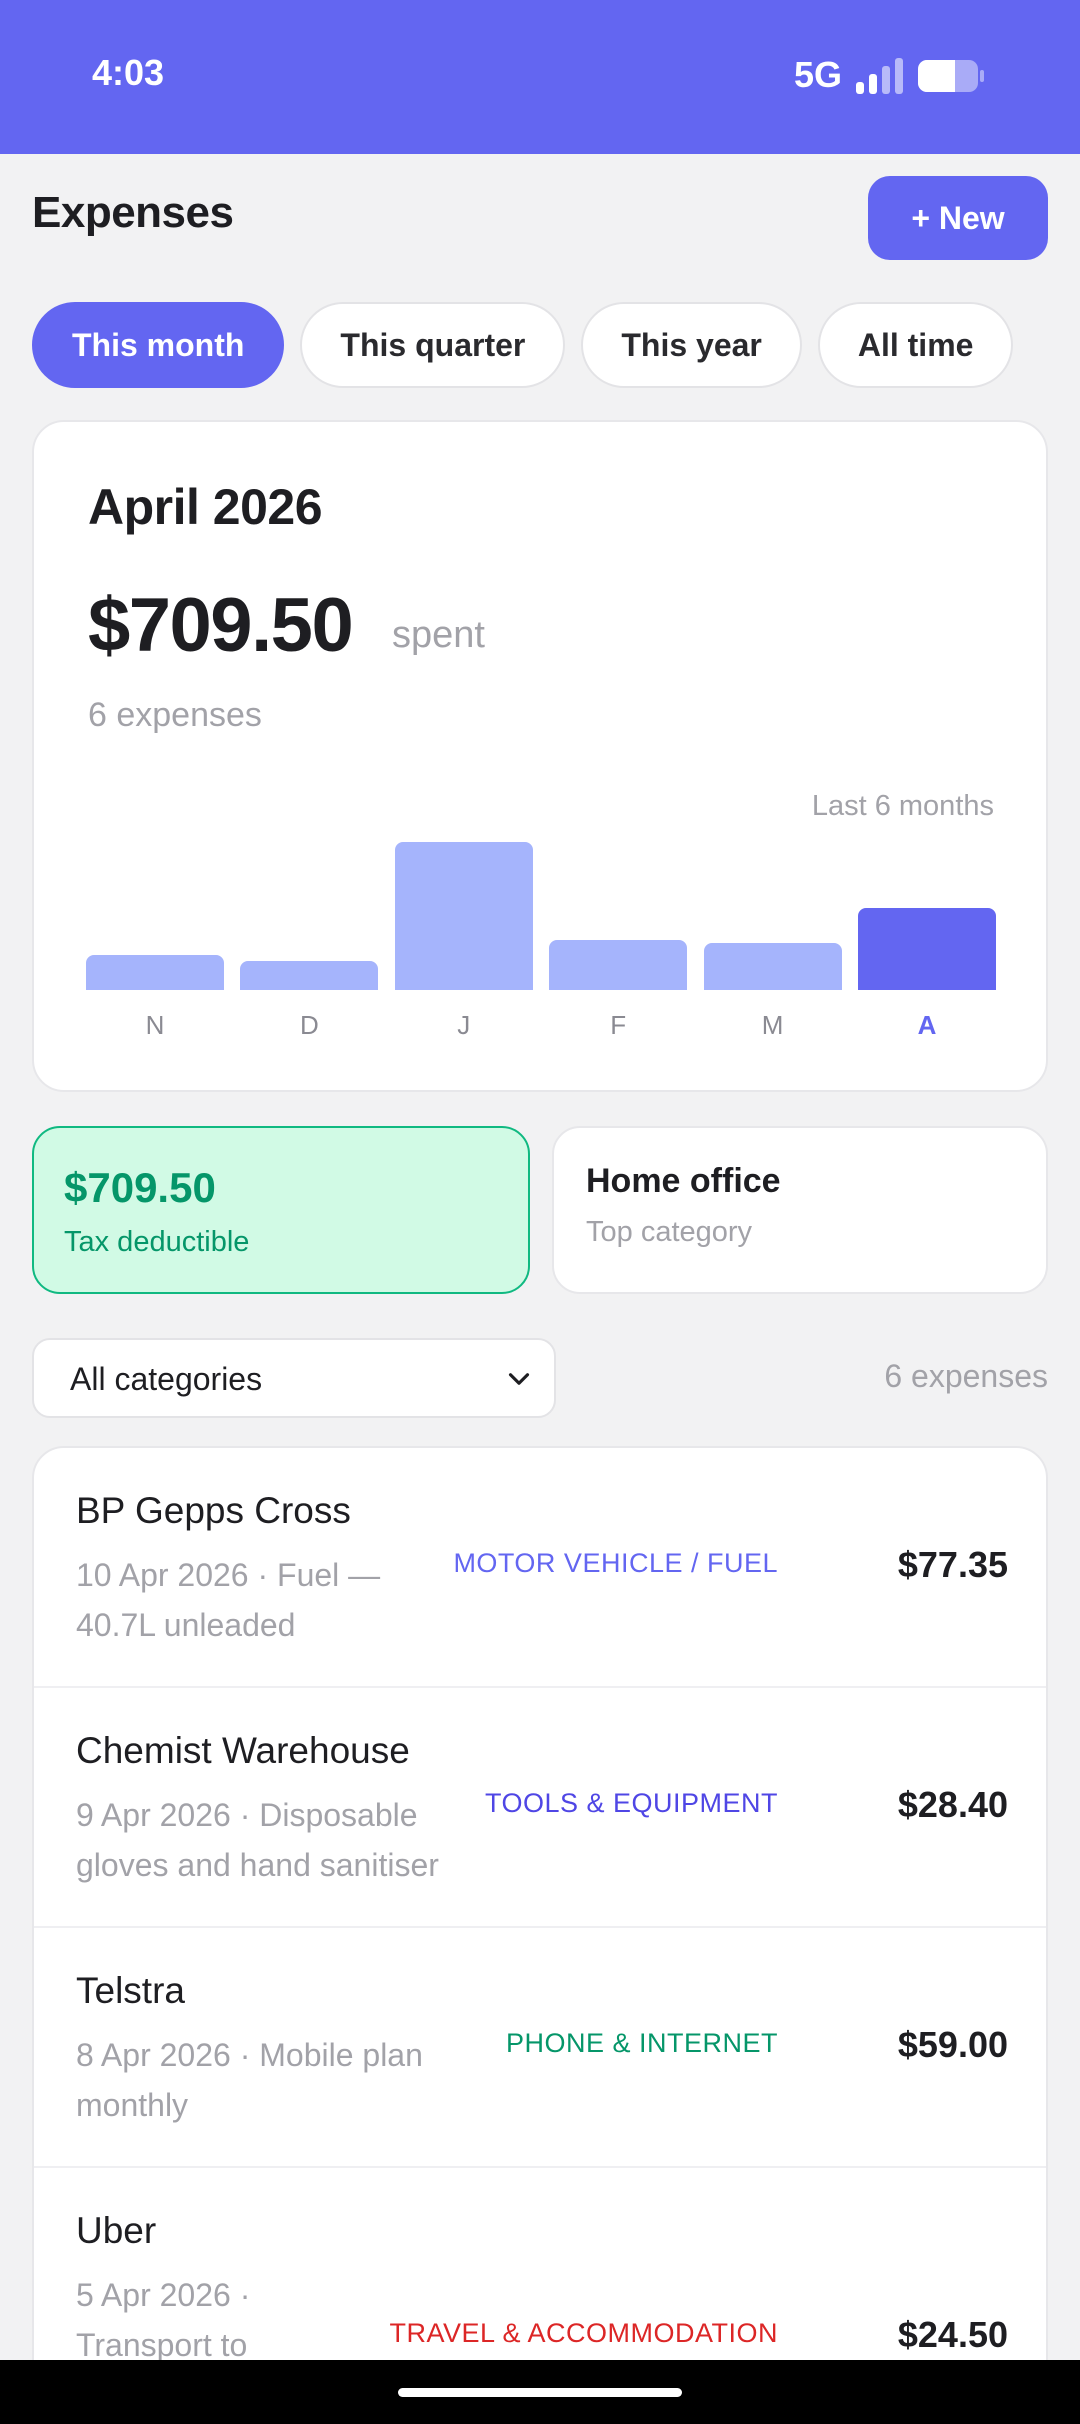 The width and height of the screenshot is (1080, 2424). What do you see at coordinates (158, 345) in the screenshot?
I see `filter-this-month: This month` at bounding box center [158, 345].